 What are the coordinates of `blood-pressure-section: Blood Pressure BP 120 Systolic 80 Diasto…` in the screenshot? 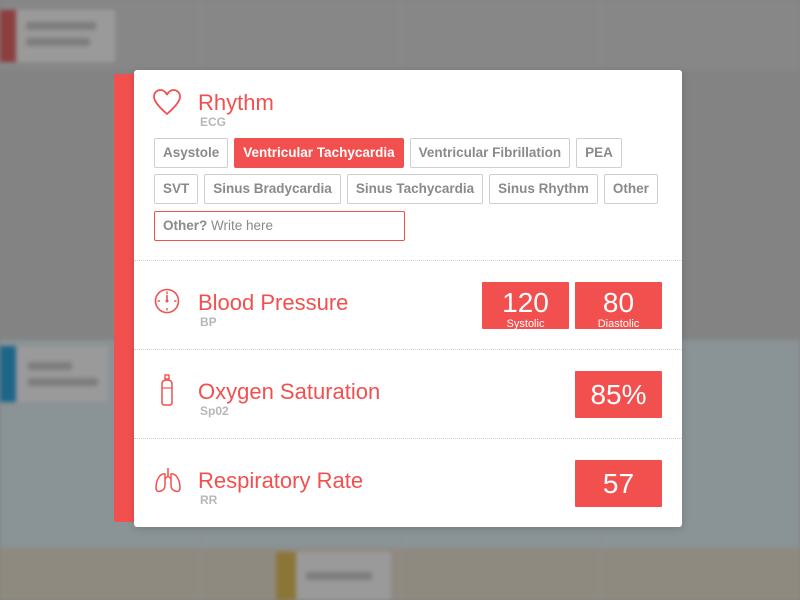 It's located at (408, 305).